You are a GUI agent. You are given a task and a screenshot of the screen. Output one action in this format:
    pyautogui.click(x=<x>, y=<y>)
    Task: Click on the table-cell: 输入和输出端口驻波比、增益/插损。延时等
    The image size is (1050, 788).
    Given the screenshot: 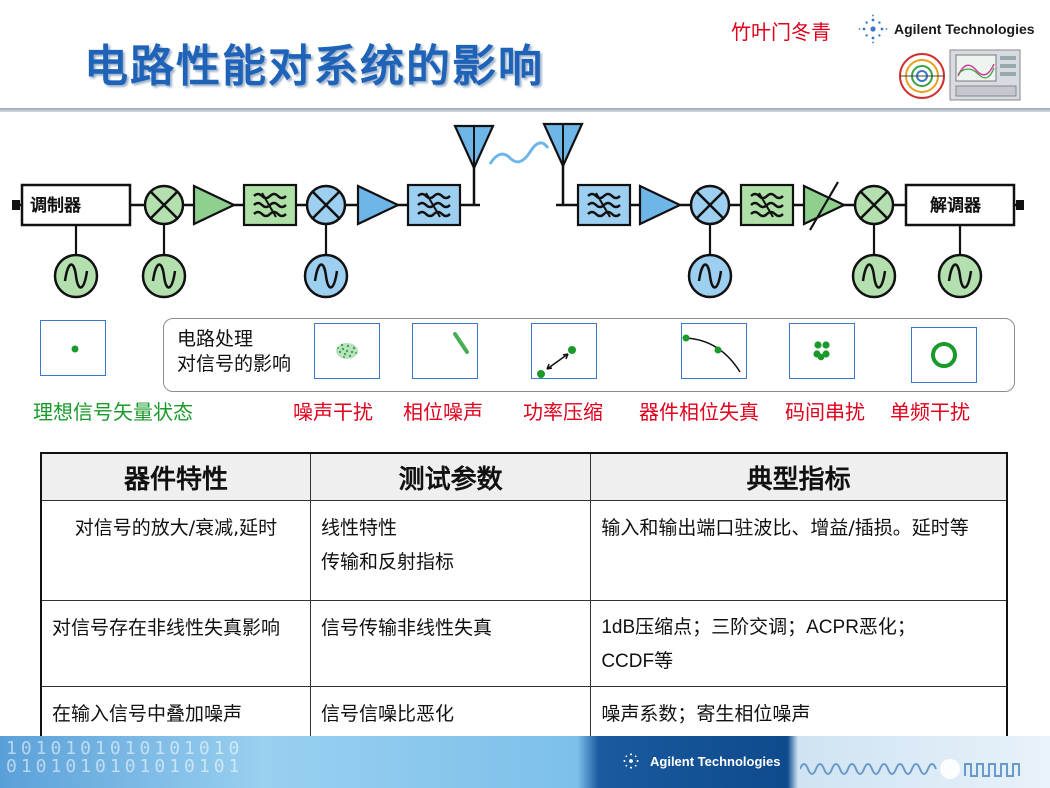 What is the action you would take?
    pyautogui.click(x=799, y=550)
    